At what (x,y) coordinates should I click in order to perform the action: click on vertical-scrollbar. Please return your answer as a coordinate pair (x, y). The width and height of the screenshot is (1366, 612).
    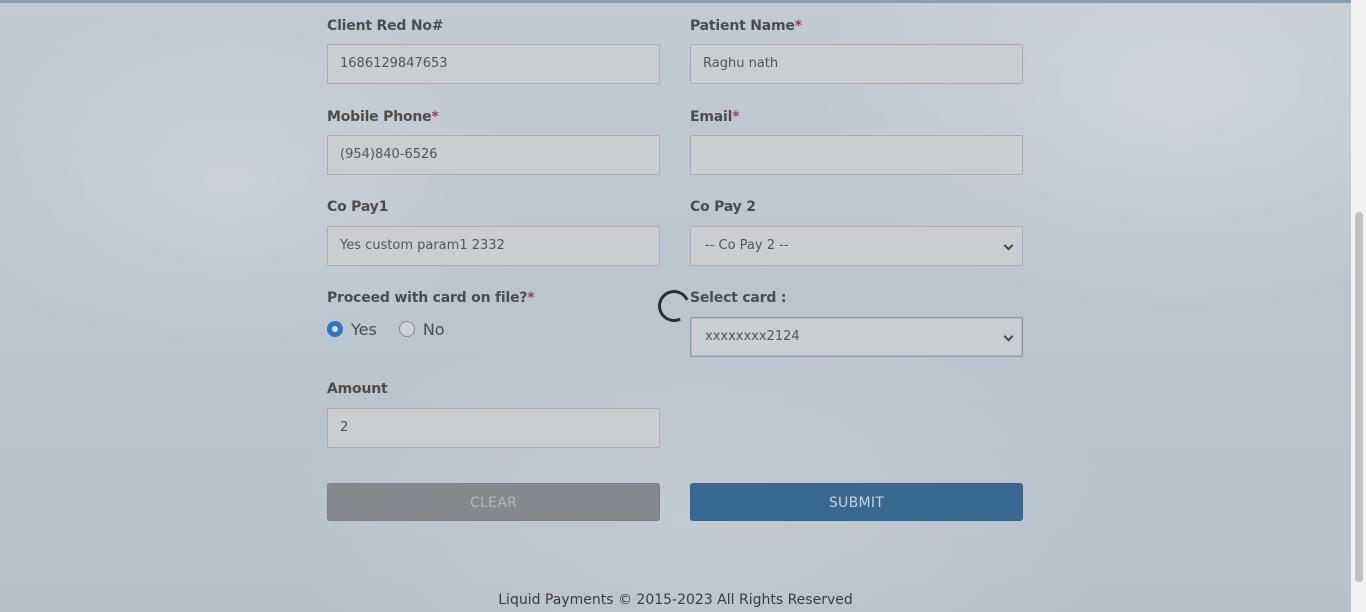
    Looking at the image, I should click on (1358, 306).